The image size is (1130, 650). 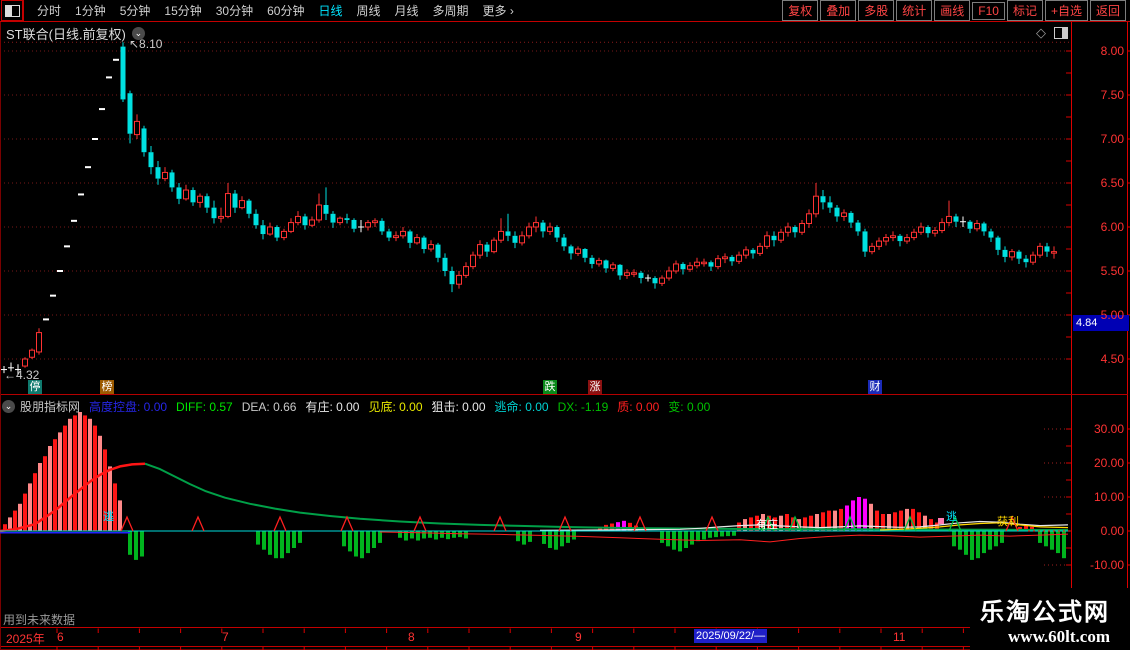 What do you see at coordinates (1112, 531) in the screenshot?
I see `indicator-axis-label: 0.00` at bounding box center [1112, 531].